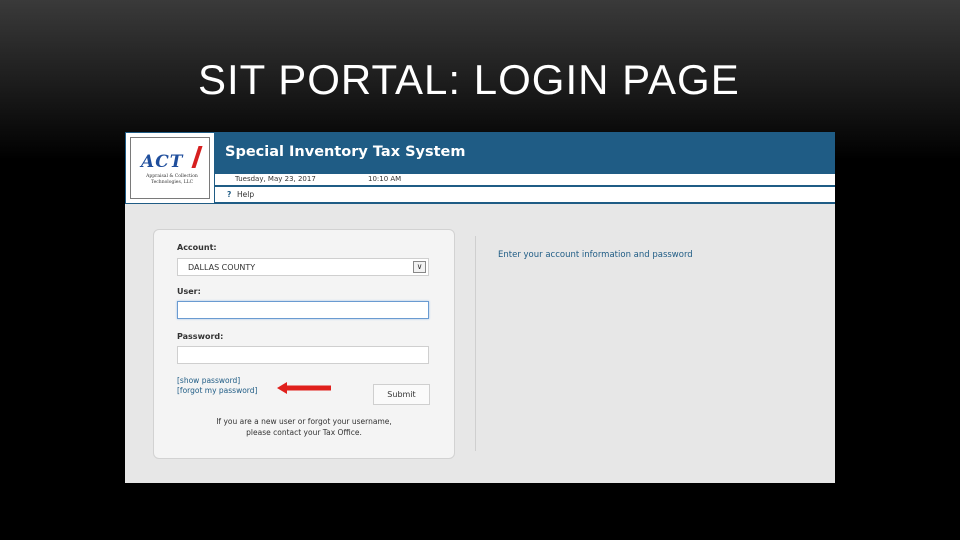 This screenshot has width=960, height=540. Describe the element at coordinates (172, 179) in the screenshot. I see `logo-subtitle: Appraisal & Collection Technologies, LLC` at that location.